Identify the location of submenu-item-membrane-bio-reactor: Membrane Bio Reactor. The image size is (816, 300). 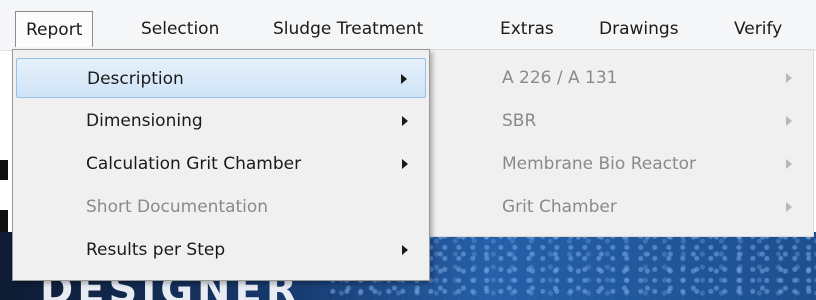
(622, 164).